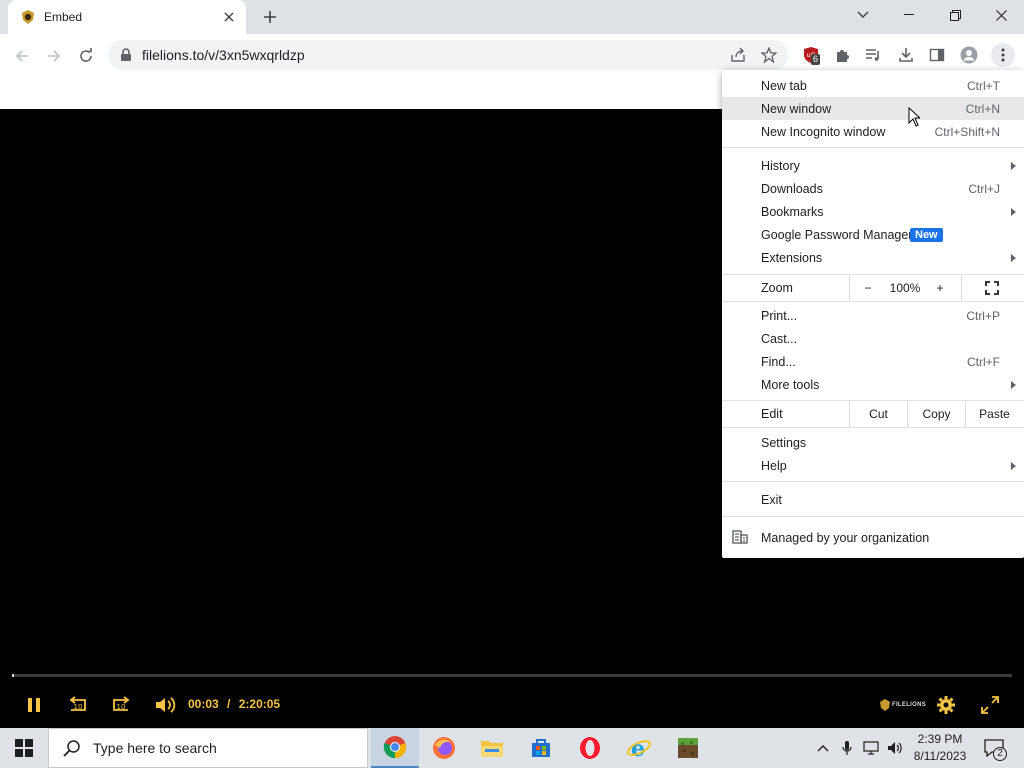 This screenshot has width=1024, height=768. What do you see at coordinates (955, 15) in the screenshot?
I see `restore-button` at bounding box center [955, 15].